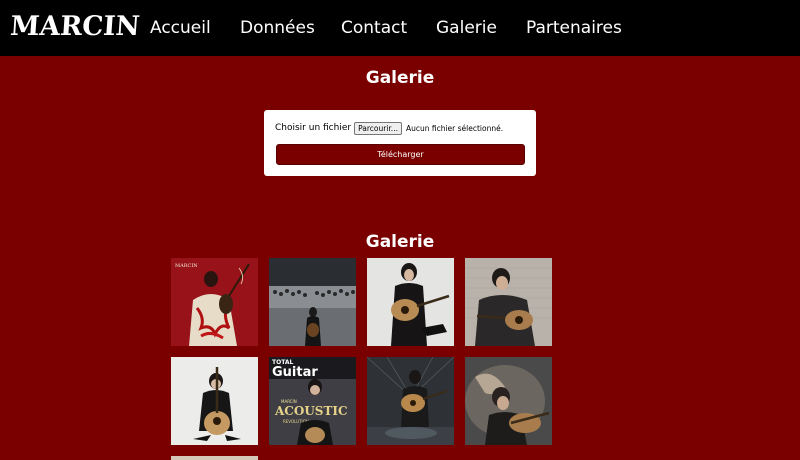  What do you see at coordinates (313, 128) in the screenshot?
I see `file-picker-label: Choisir un fichier` at bounding box center [313, 128].